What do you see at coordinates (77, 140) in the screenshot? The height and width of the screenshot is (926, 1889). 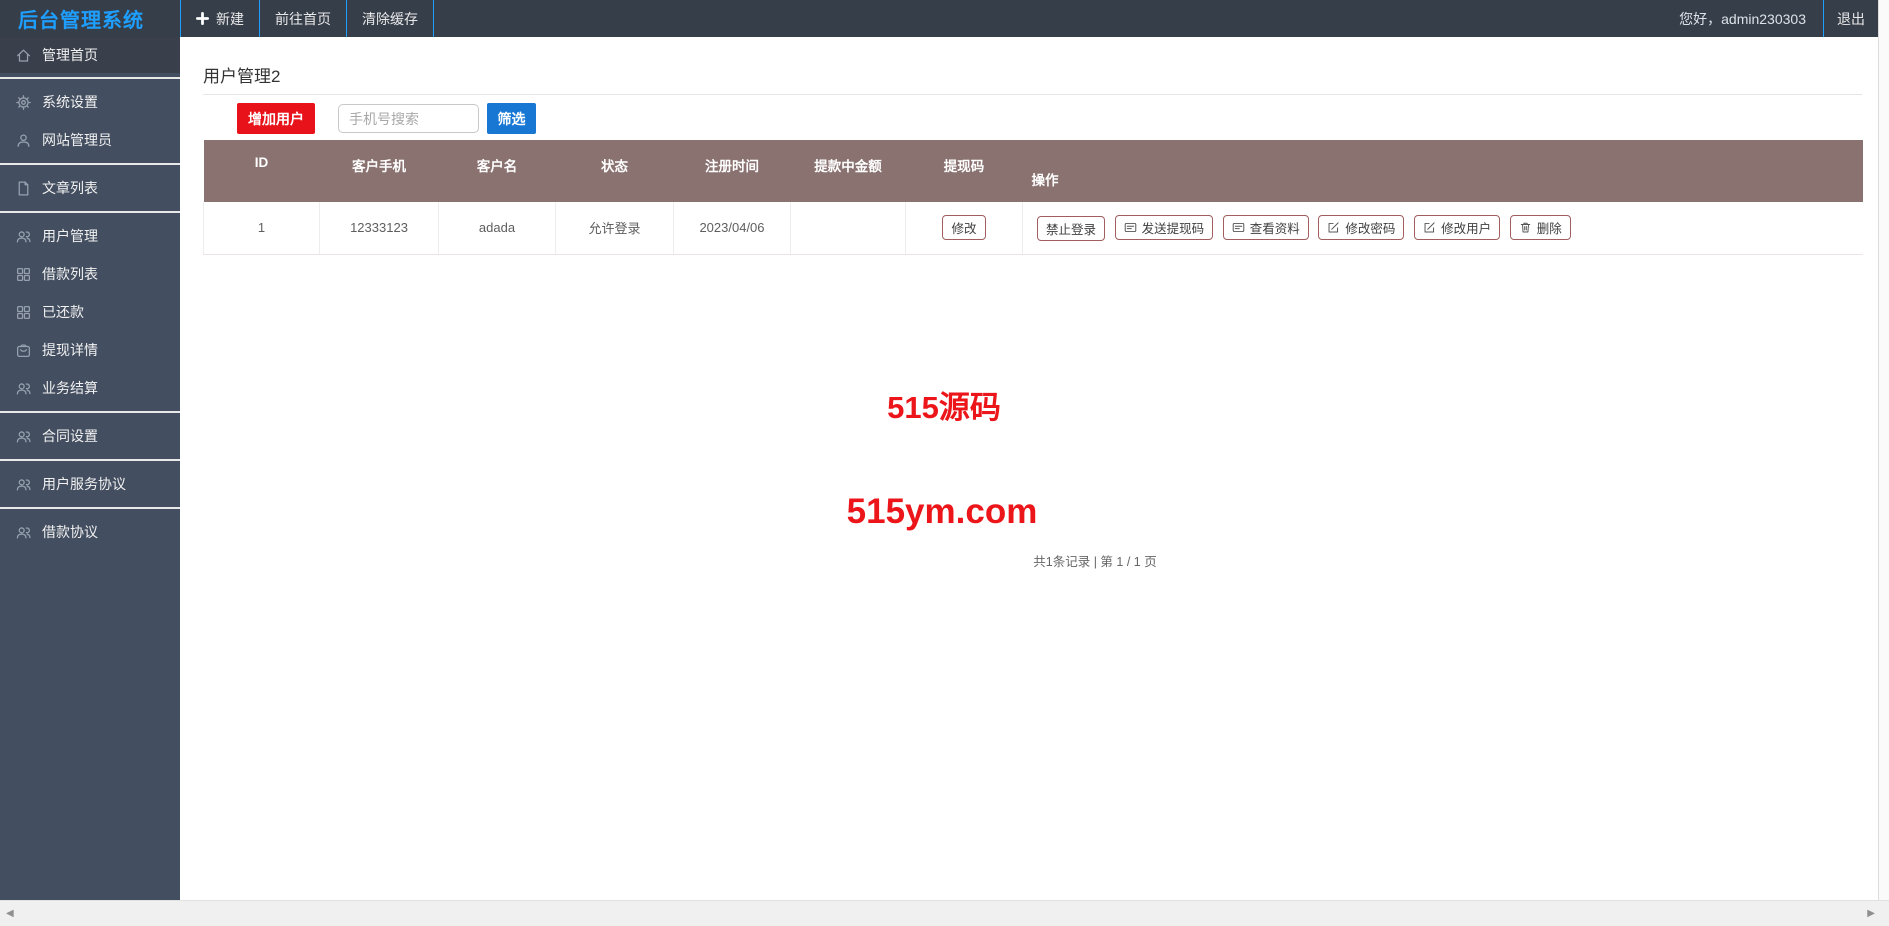 I see `sidebar-item-label: 网站管理员` at bounding box center [77, 140].